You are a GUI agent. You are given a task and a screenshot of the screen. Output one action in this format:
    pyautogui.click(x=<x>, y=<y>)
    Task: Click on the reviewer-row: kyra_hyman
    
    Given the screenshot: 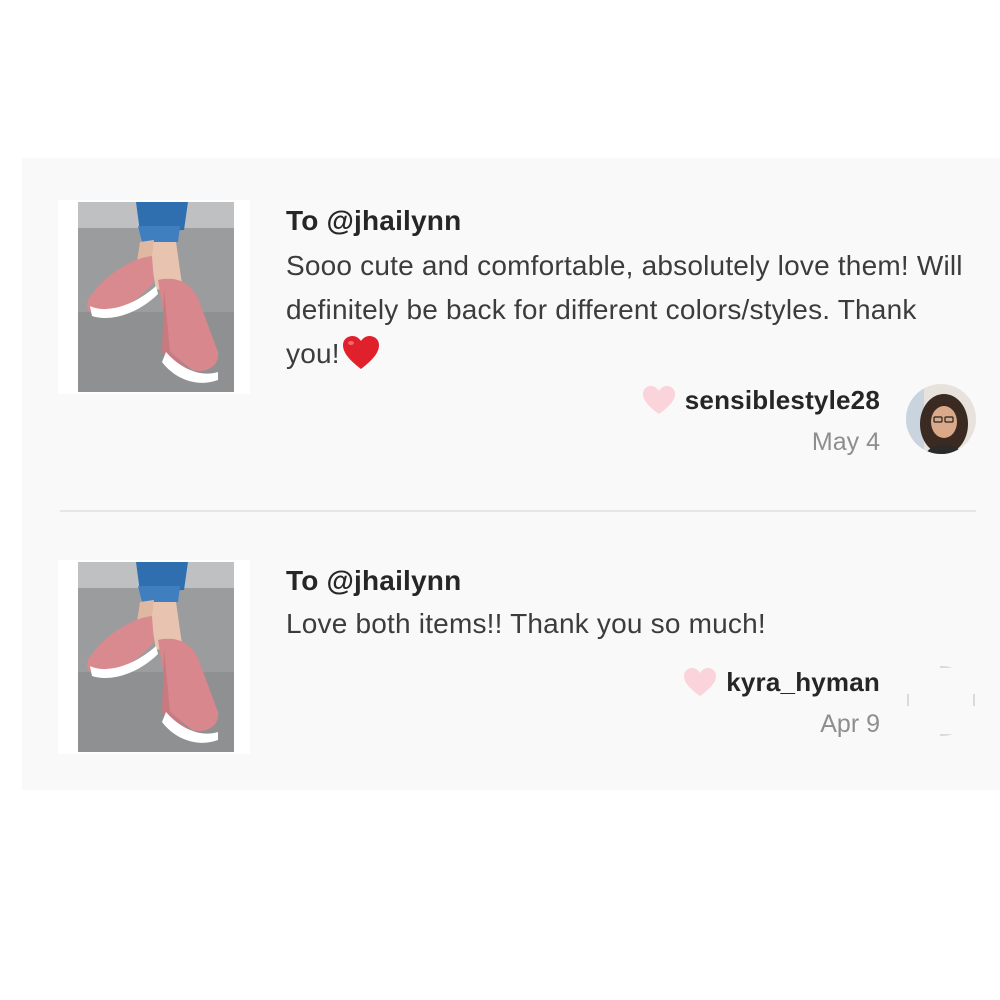 What is the action you would take?
    pyautogui.click(x=781, y=682)
    